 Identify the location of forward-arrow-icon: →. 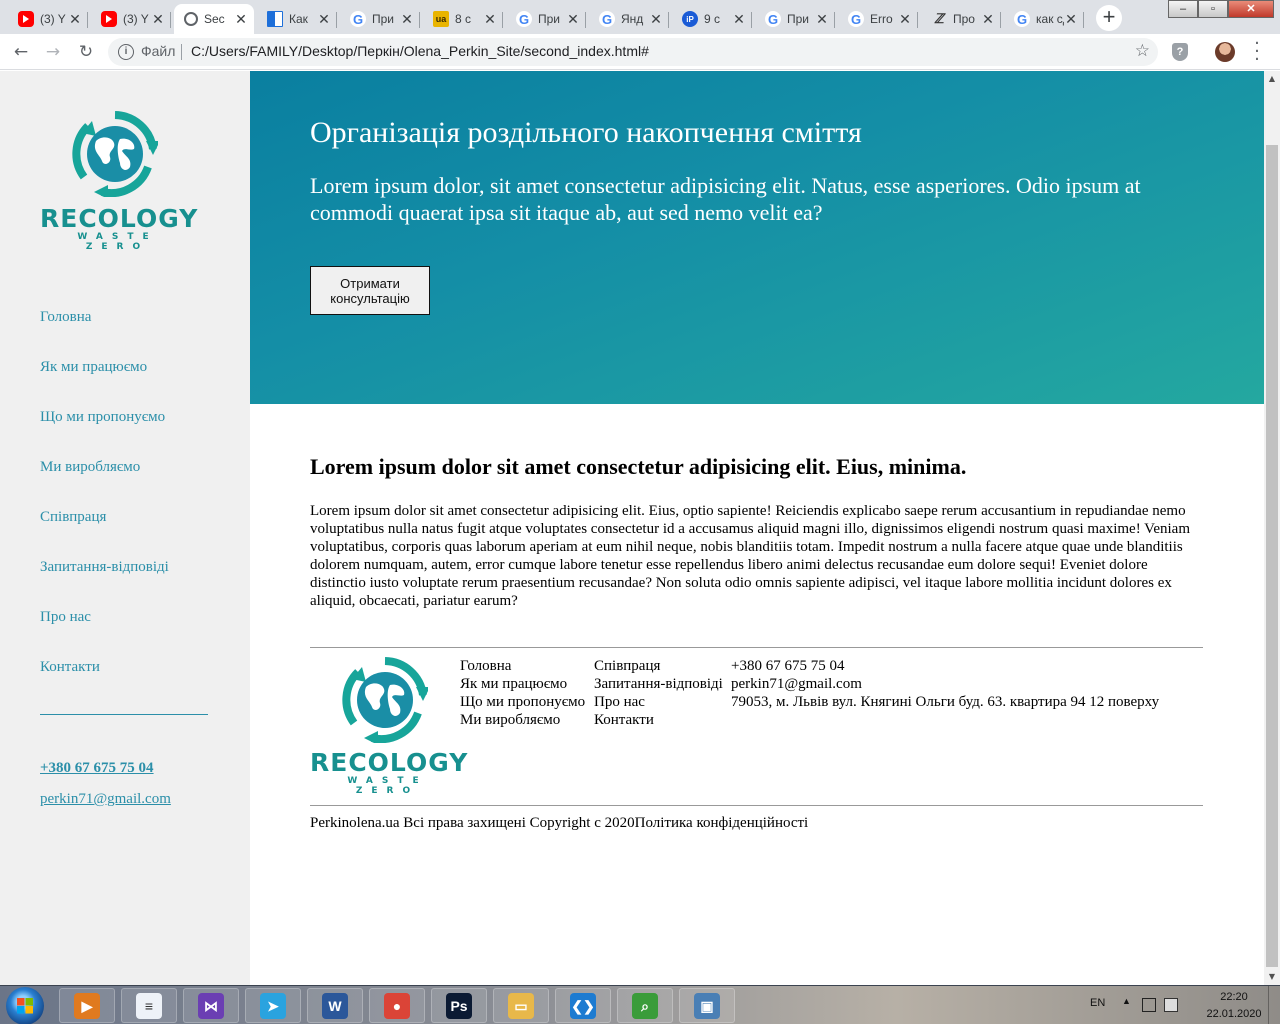
(53, 52).